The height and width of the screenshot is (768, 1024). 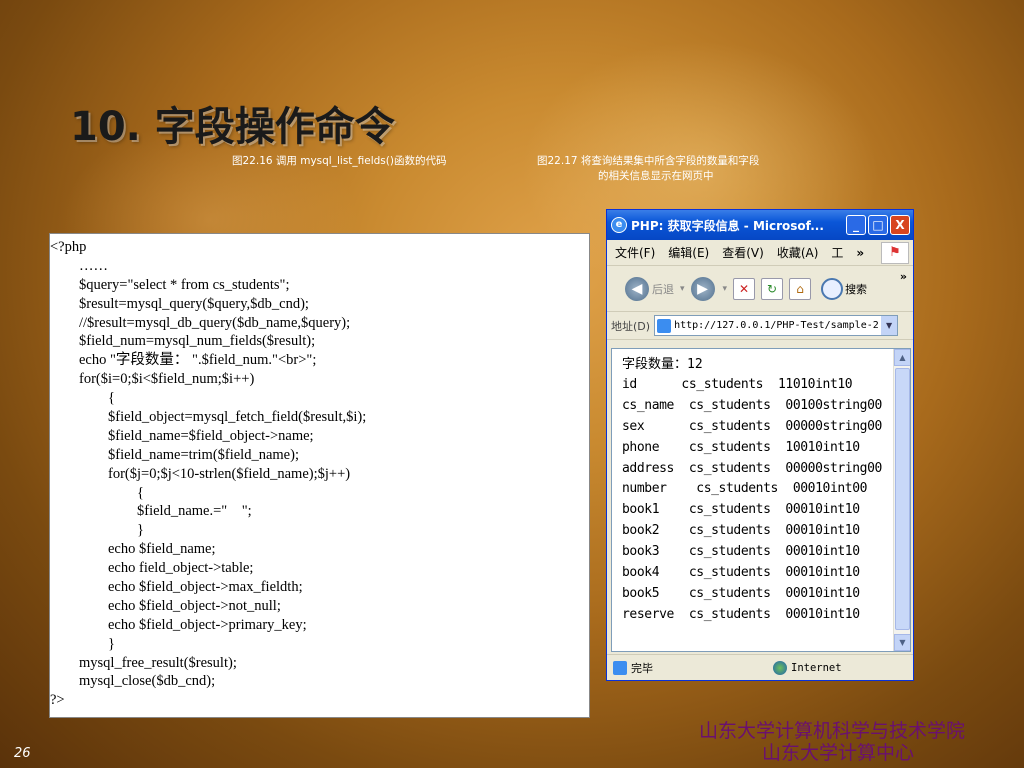 I want to click on code-line: mysql_close($db_cnd);, so click(x=133, y=681).